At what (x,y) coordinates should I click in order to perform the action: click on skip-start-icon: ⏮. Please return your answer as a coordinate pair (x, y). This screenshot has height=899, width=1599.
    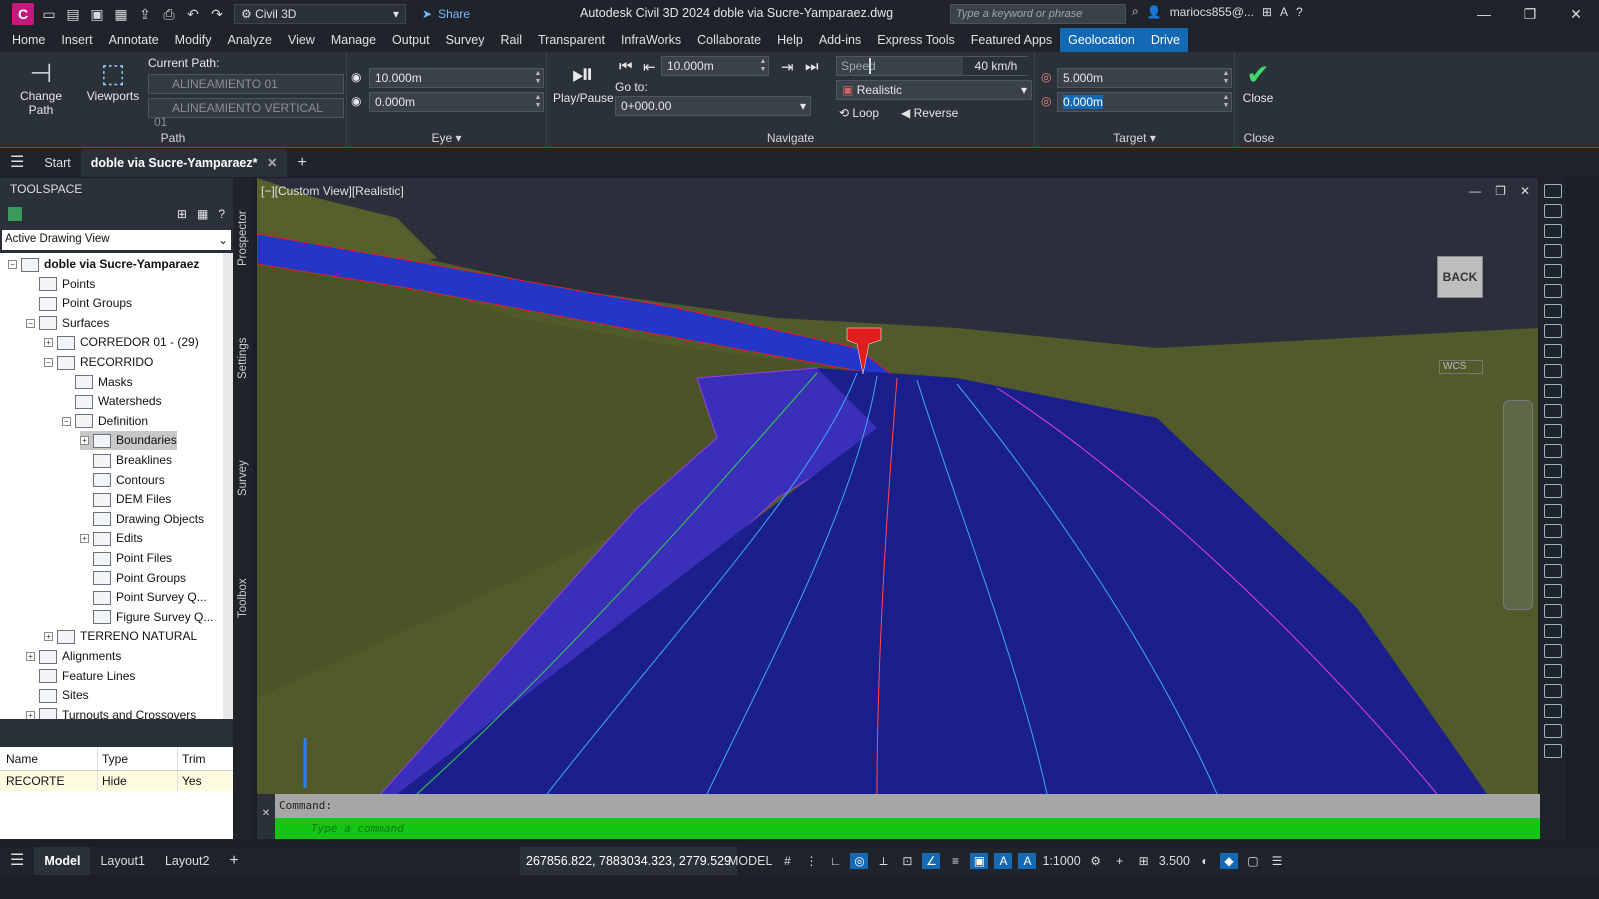
    Looking at the image, I should click on (626, 66).